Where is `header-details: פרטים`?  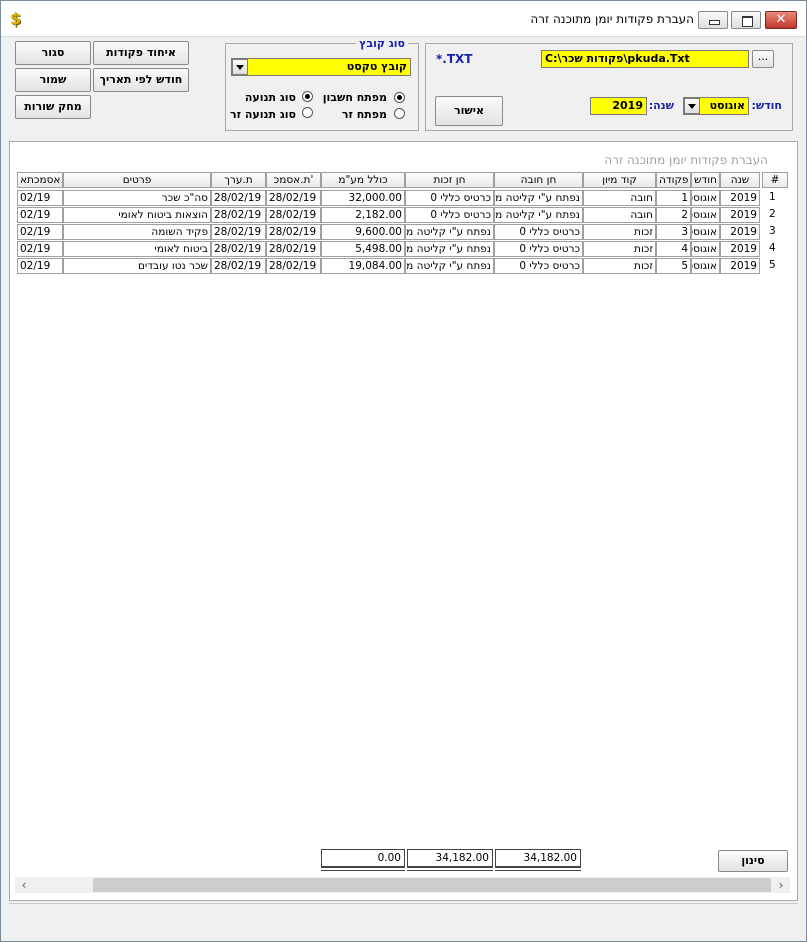 header-details: פרטים is located at coordinates (137, 180).